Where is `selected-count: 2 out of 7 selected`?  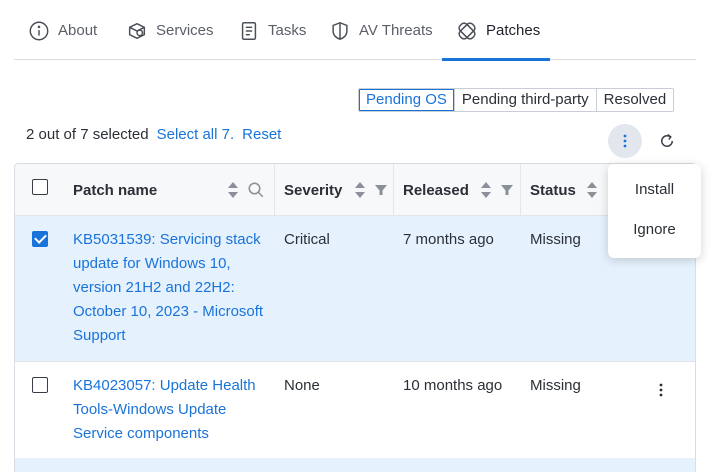
selected-count: 2 out of 7 selected is located at coordinates (87, 134).